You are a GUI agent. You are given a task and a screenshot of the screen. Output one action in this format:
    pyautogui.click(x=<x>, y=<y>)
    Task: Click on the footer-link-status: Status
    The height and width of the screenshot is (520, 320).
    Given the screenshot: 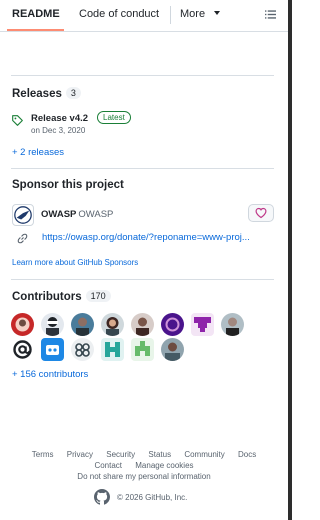 What is the action you would take?
    pyautogui.click(x=159, y=454)
    